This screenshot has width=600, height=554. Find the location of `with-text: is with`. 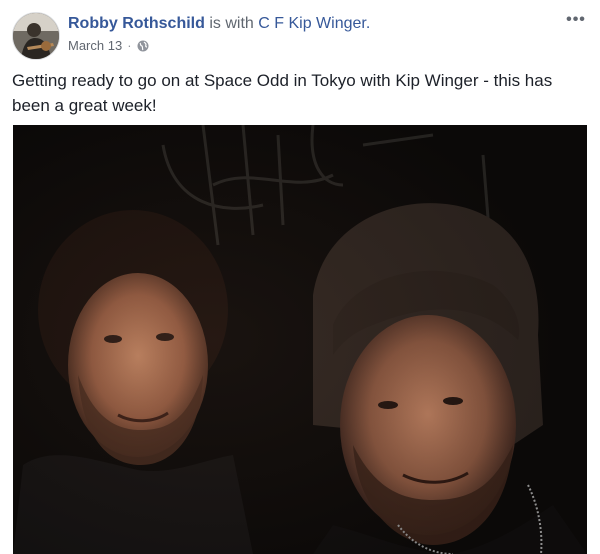

with-text: is with is located at coordinates (231, 23).